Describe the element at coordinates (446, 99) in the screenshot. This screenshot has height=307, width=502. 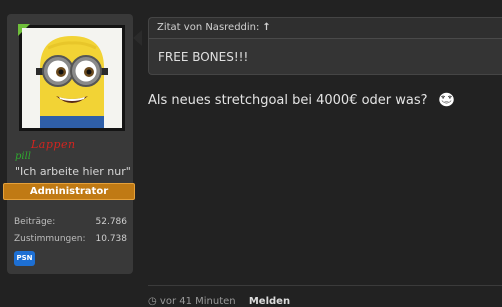
I see `trollface-icon` at that location.